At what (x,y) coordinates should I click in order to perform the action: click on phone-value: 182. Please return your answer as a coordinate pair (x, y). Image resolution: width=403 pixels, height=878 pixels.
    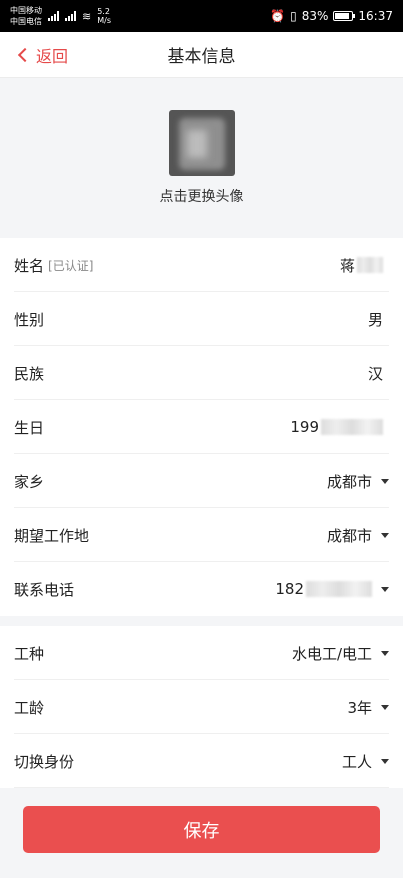
    Looking at the image, I should click on (289, 589).